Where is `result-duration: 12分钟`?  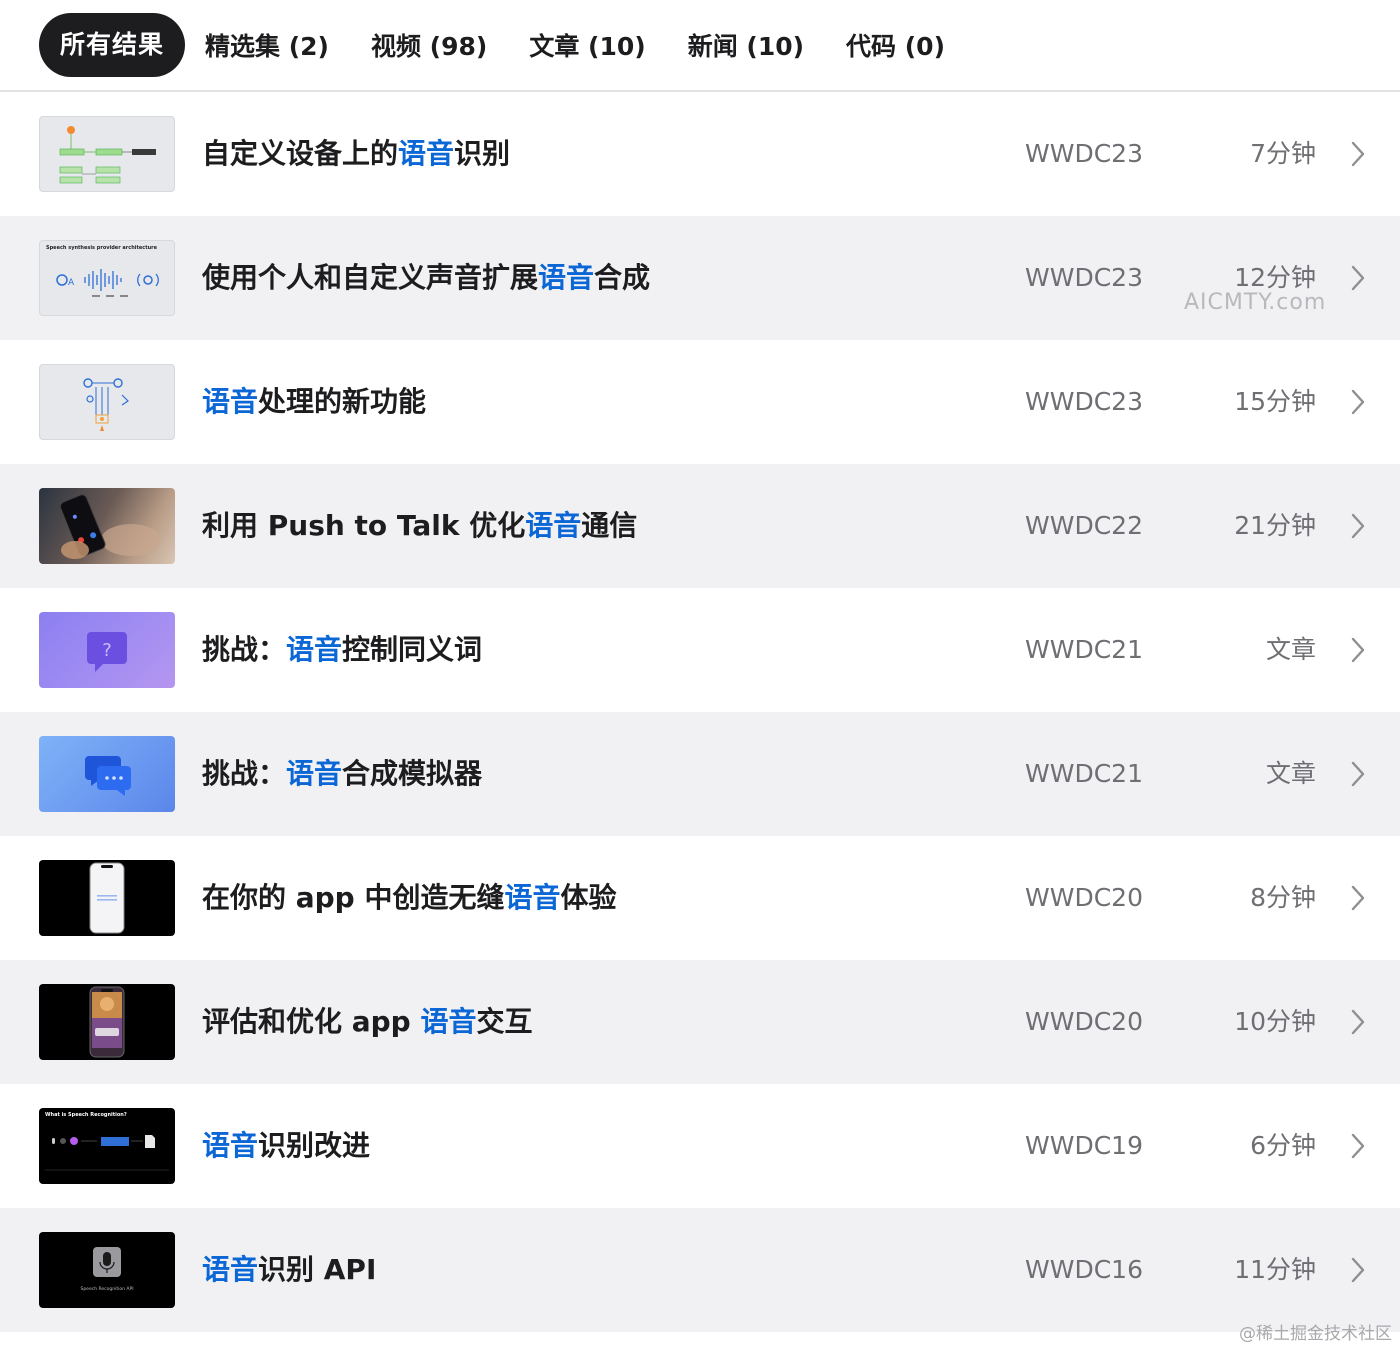
result-duration: 12分钟 is located at coordinates (1275, 277).